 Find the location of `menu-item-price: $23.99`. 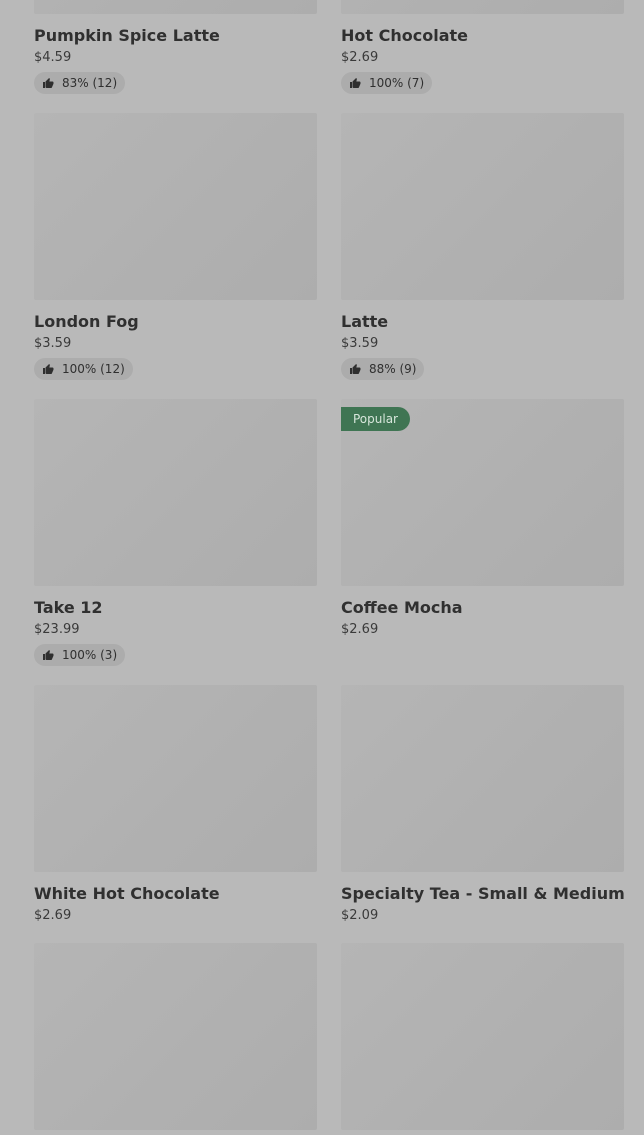

menu-item-price: $23.99 is located at coordinates (57, 629).